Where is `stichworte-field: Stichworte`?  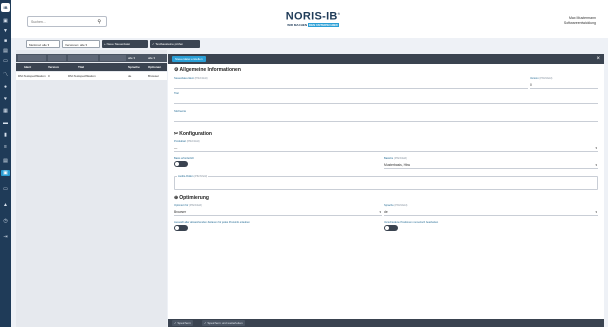
stichworte-field: Stichworte is located at coordinates (386, 116).